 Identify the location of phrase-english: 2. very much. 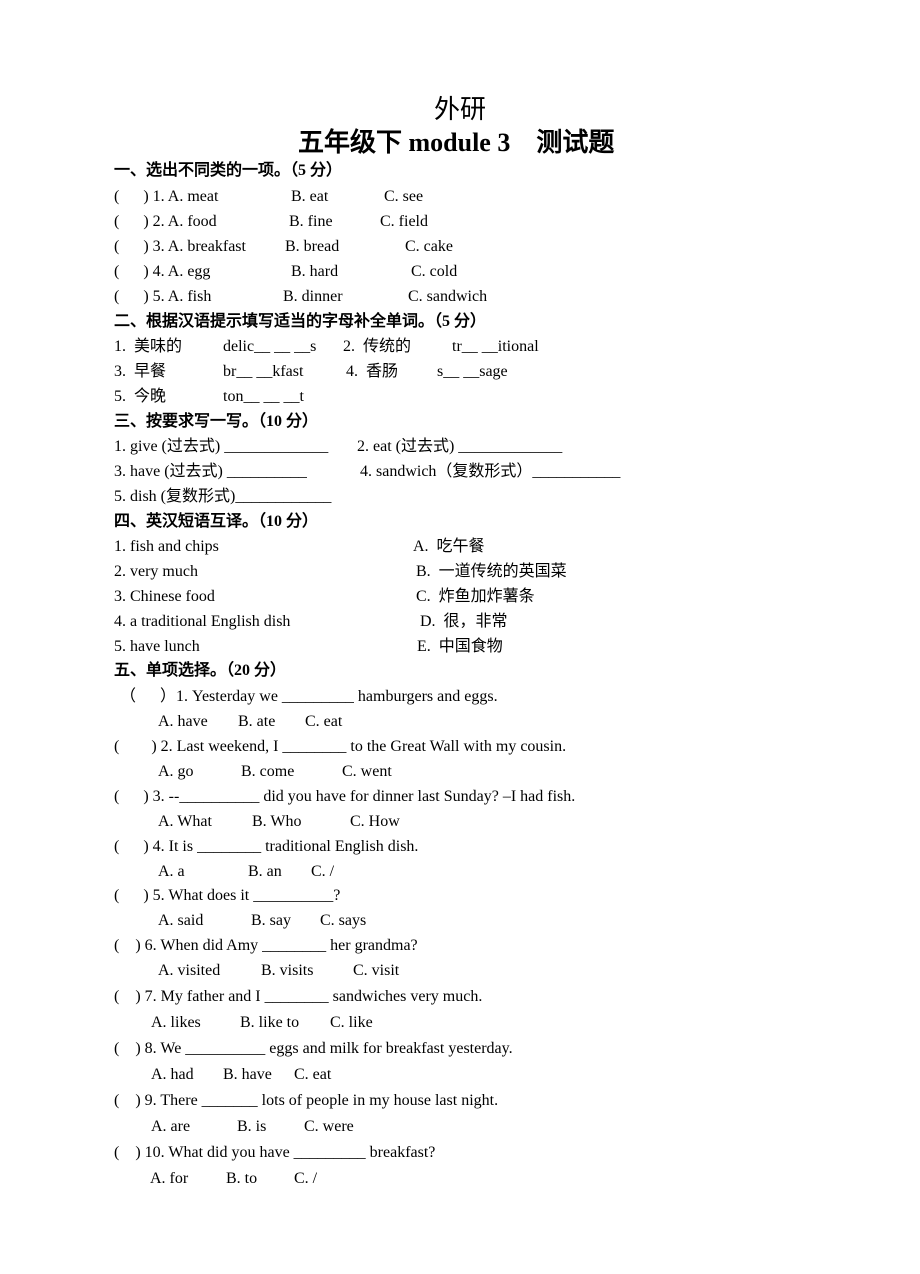
(156, 571).